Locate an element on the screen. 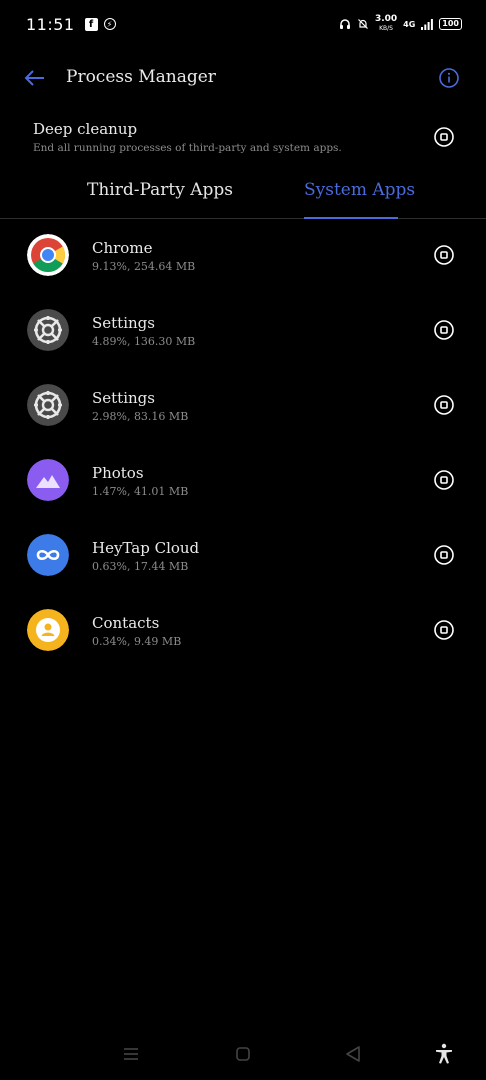 This screenshot has height=1080, width=486. deep-cleanup-title: Deep cleanup is located at coordinates (85, 129).